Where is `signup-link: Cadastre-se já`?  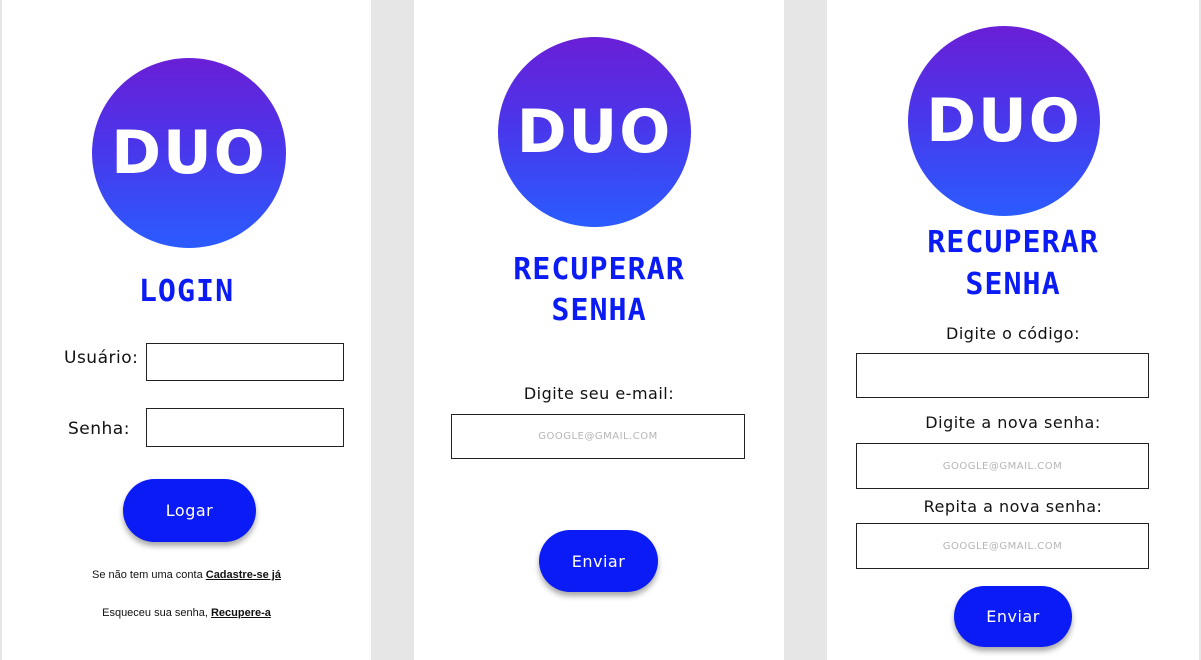
signup-link: Cadastre-se já is located at coordinates (243, 575).